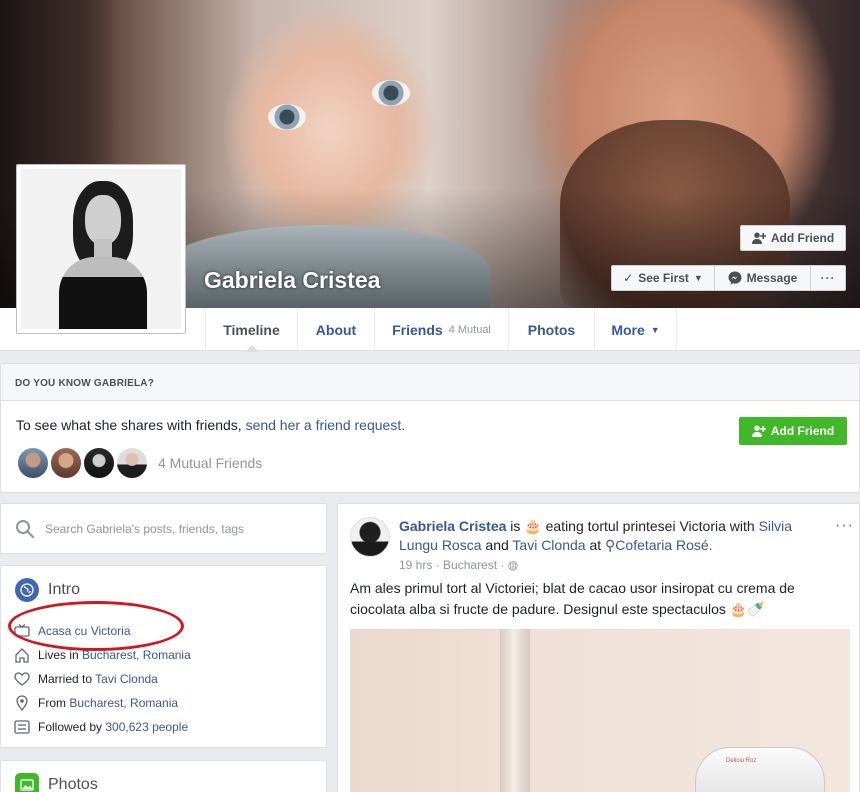  I want to click on mutual-friends-row: 4 Mutual Friends, so click(139, 463).